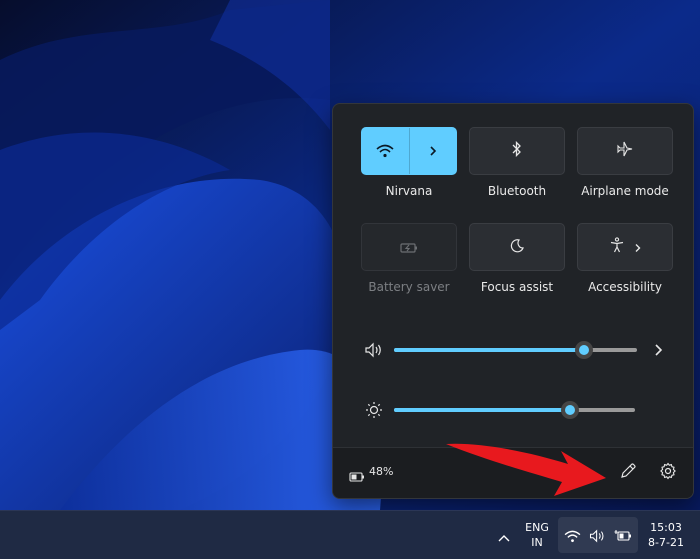 The width and height of the screenshot is (700, 559). I want to click on accessibility-tile, so click(625, 247).